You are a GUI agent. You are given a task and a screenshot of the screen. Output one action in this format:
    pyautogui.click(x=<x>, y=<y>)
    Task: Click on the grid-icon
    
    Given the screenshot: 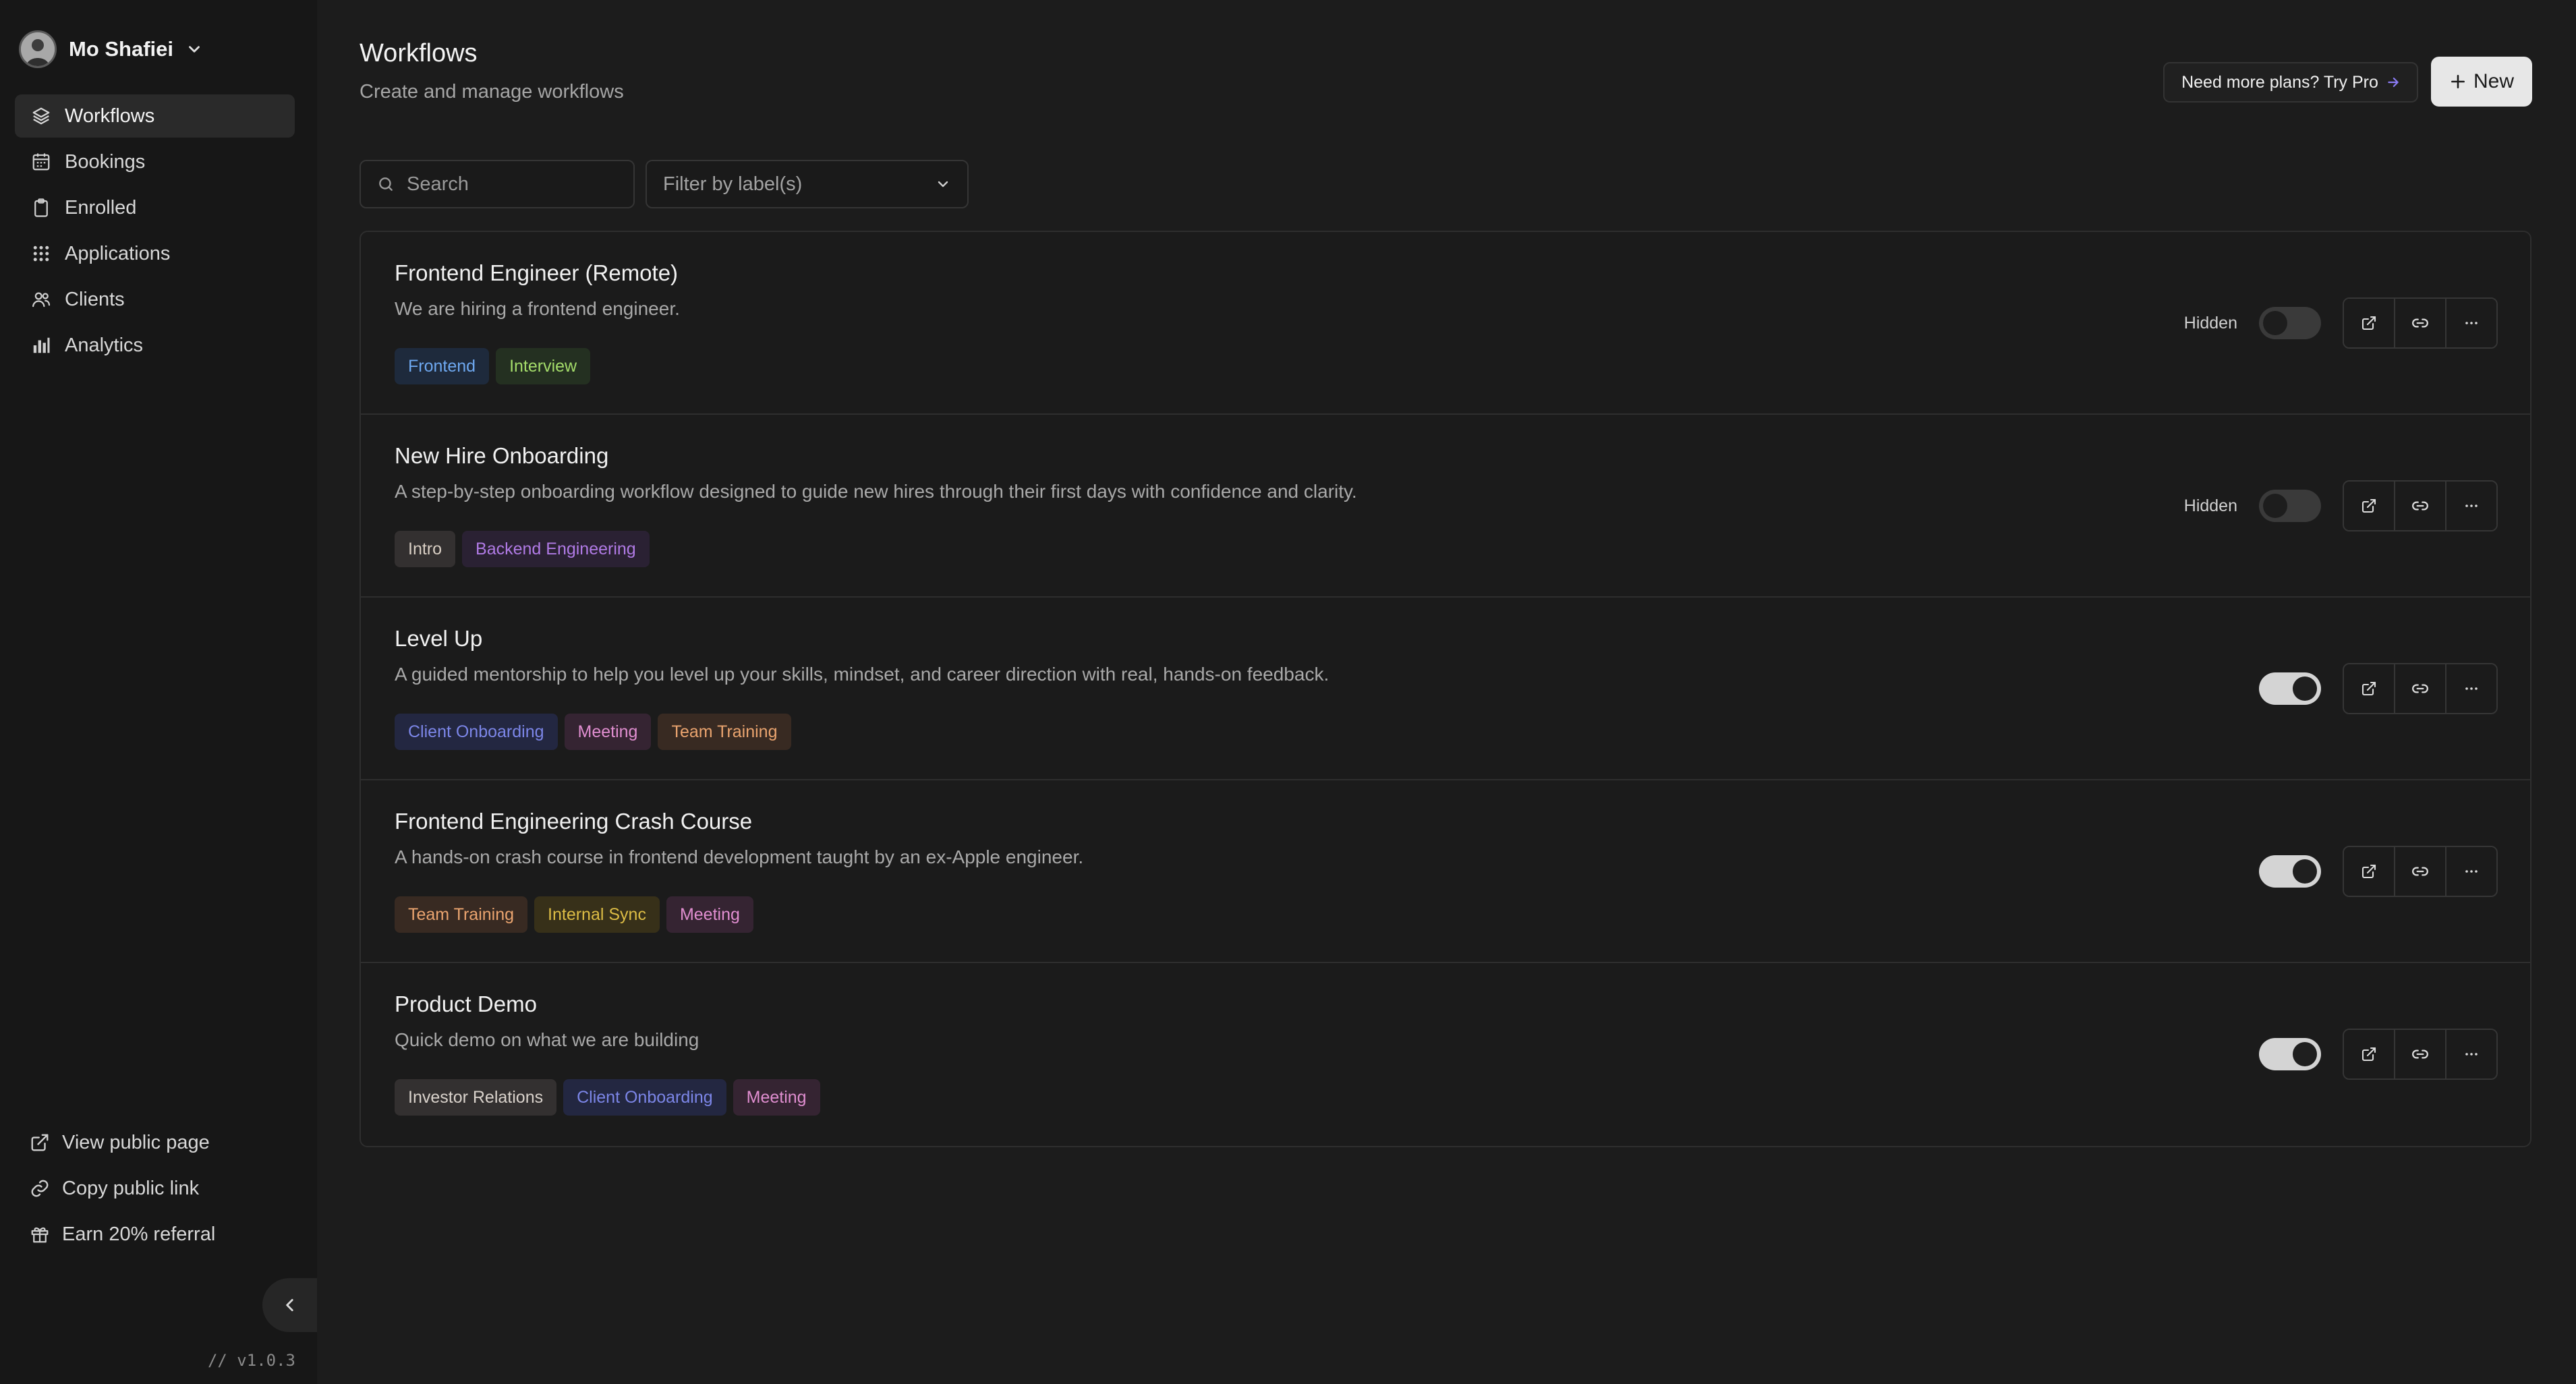 What is the action you would take?
    pyautogui.click(x=41, y=253)
    